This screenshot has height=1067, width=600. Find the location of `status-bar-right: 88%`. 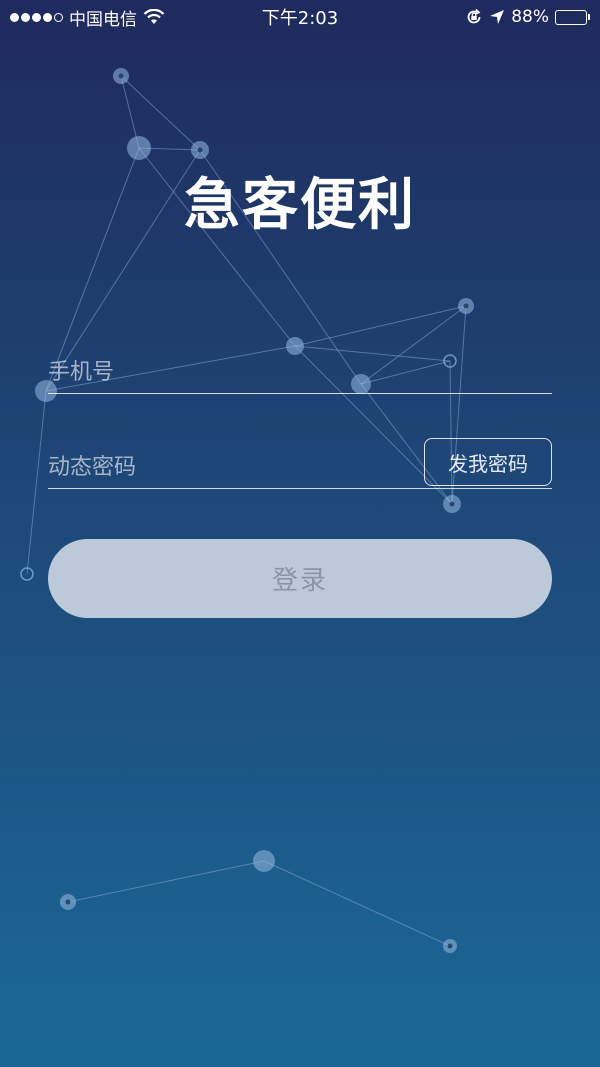

status-bar-right: 88% is located at coordinates (527, 17).